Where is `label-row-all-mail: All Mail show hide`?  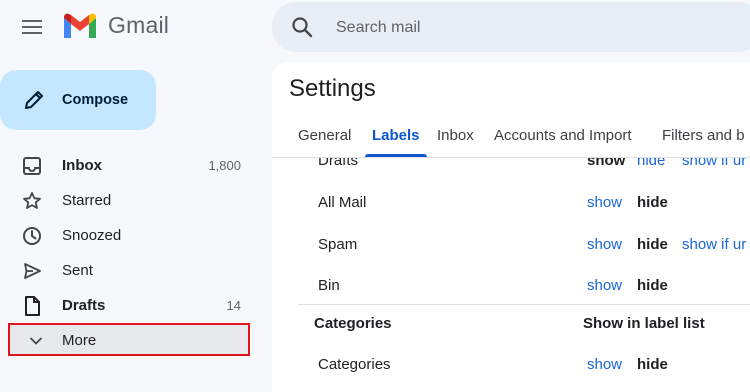
label-row-all-mail: All Mail show hide is located at coordinates (511, 205).